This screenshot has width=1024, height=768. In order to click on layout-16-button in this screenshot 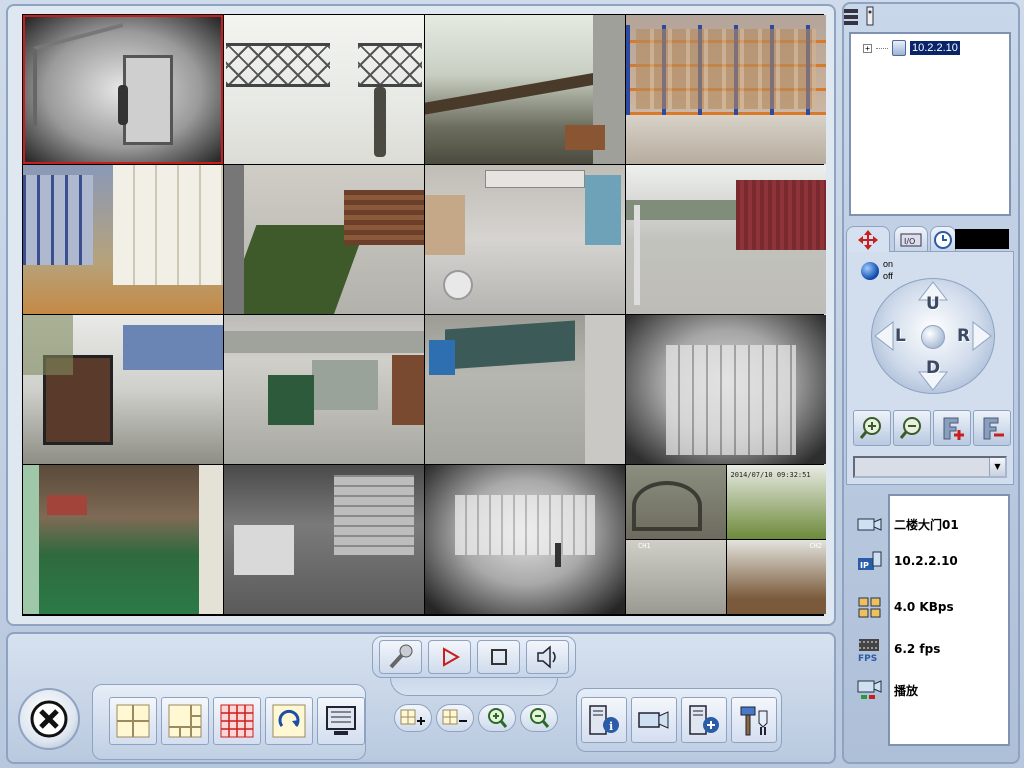, I will do `click(237, 721)`.